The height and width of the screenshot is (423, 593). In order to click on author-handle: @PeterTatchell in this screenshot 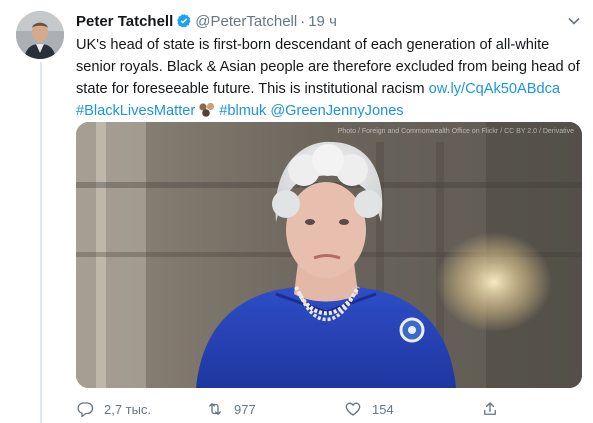, I will do `click(246, 21)`.